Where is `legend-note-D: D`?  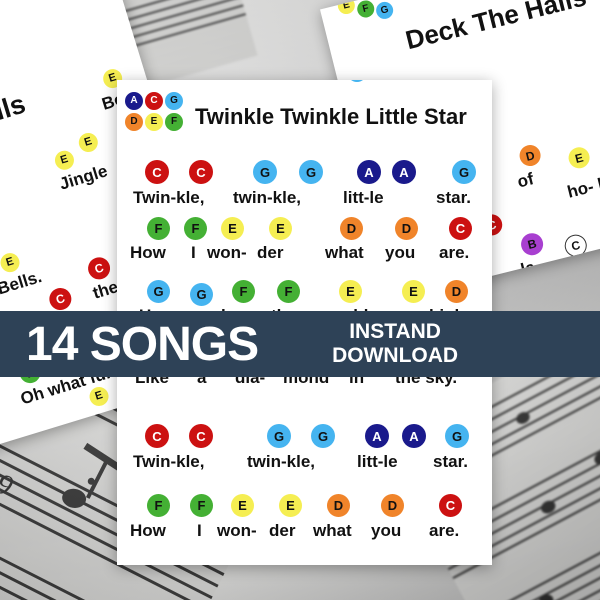 legend-note-D: D is located at coordinates (134, 122).